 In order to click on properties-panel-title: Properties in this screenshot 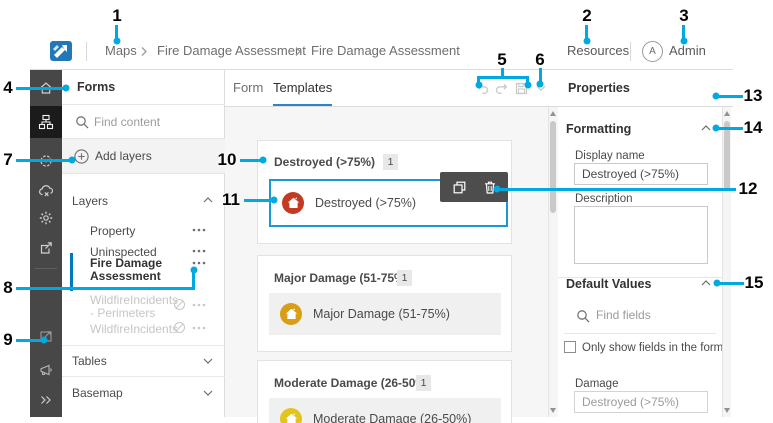, I will do `click(599, 88)`.